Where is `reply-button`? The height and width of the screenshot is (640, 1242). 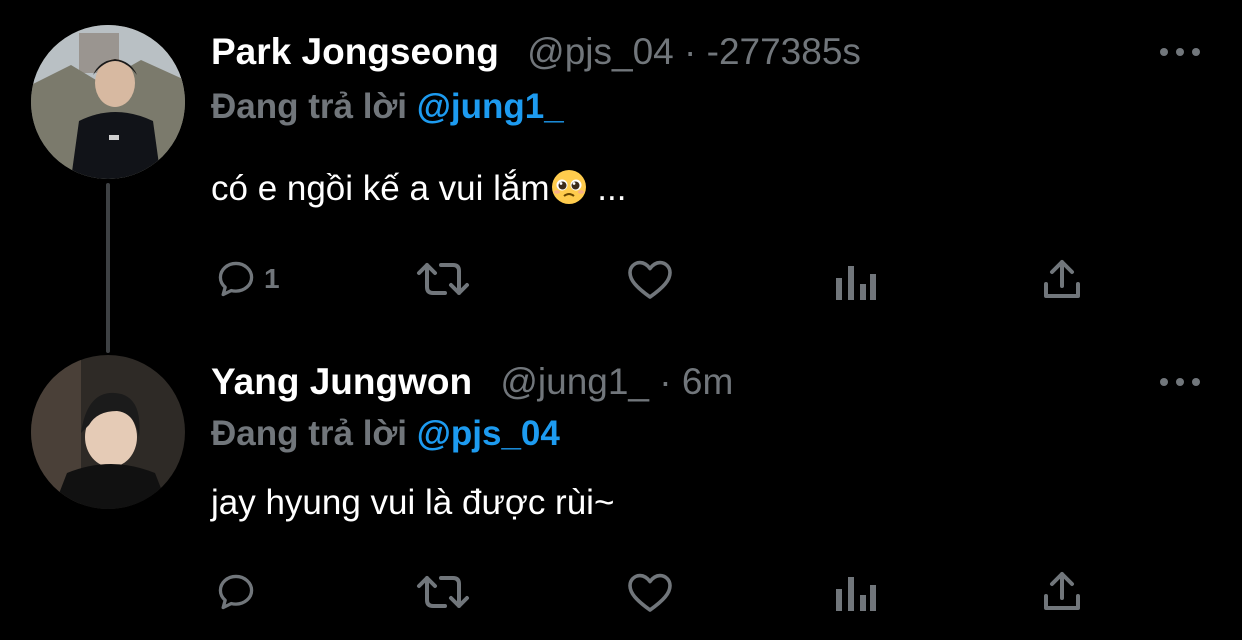
reply-button is located at coordinates (239, 592).